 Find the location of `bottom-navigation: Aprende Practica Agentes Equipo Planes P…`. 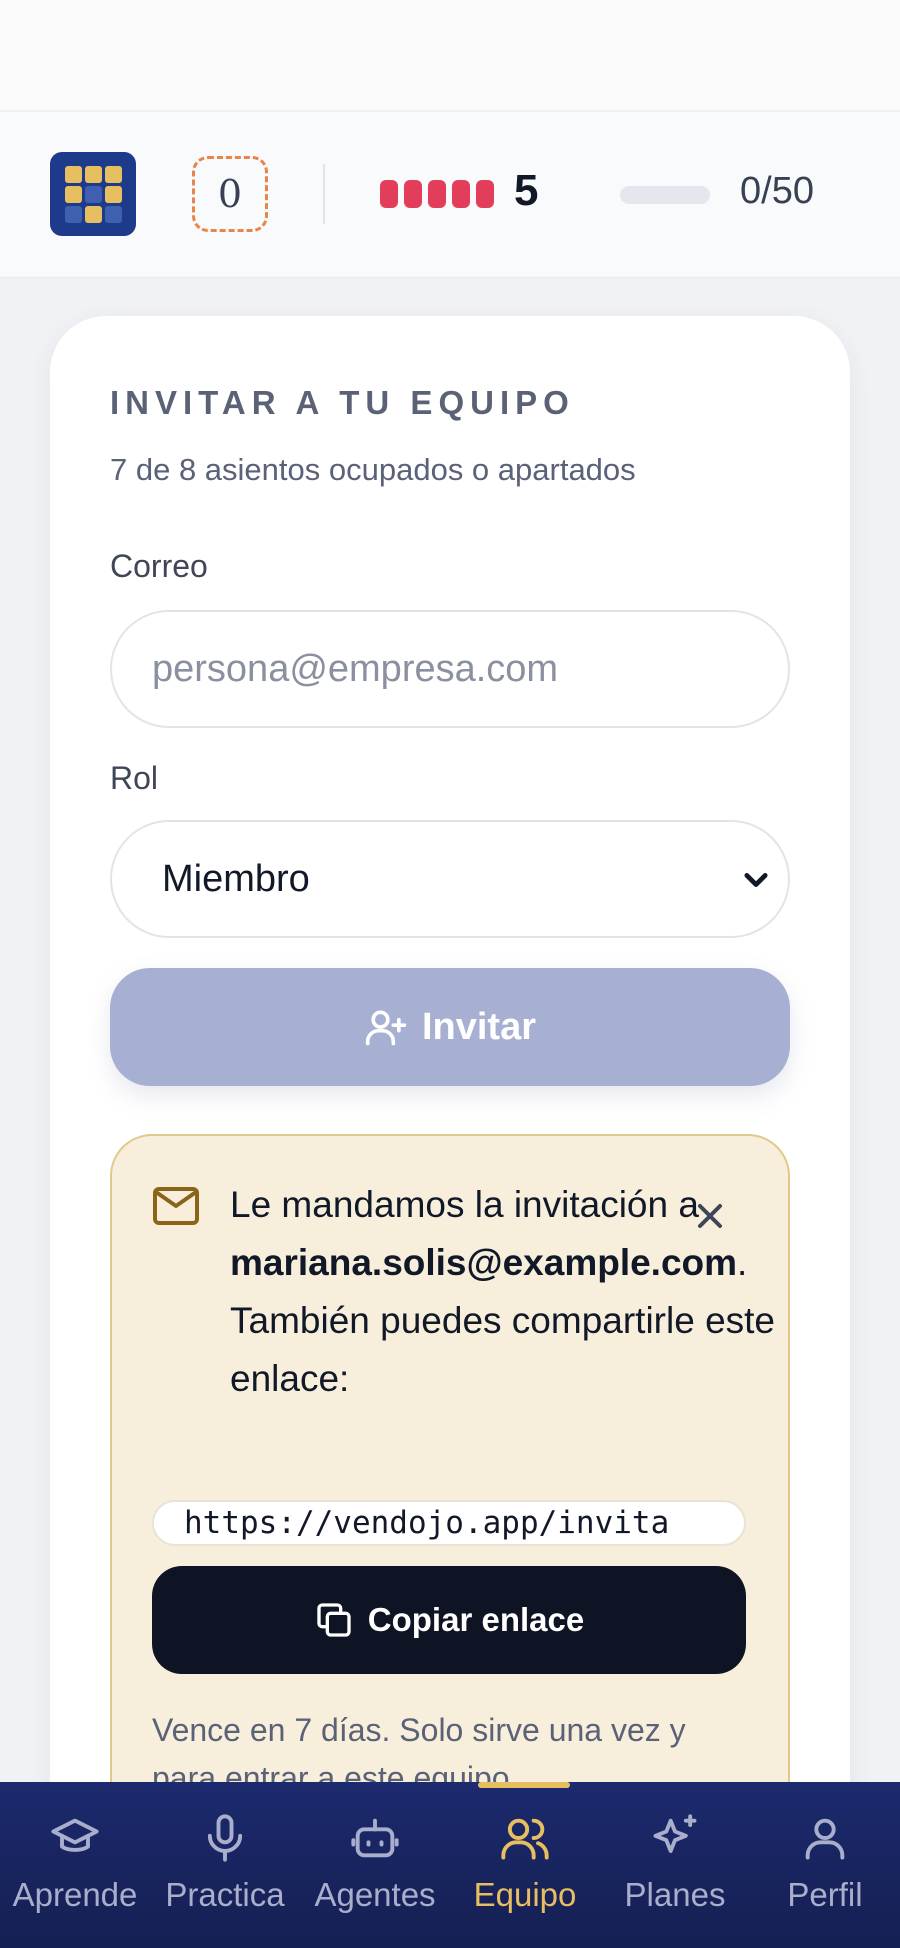

bottom-navigation: Aprende Practica Agentes Equipo Planes P… is located at coordinates (450, 1865).